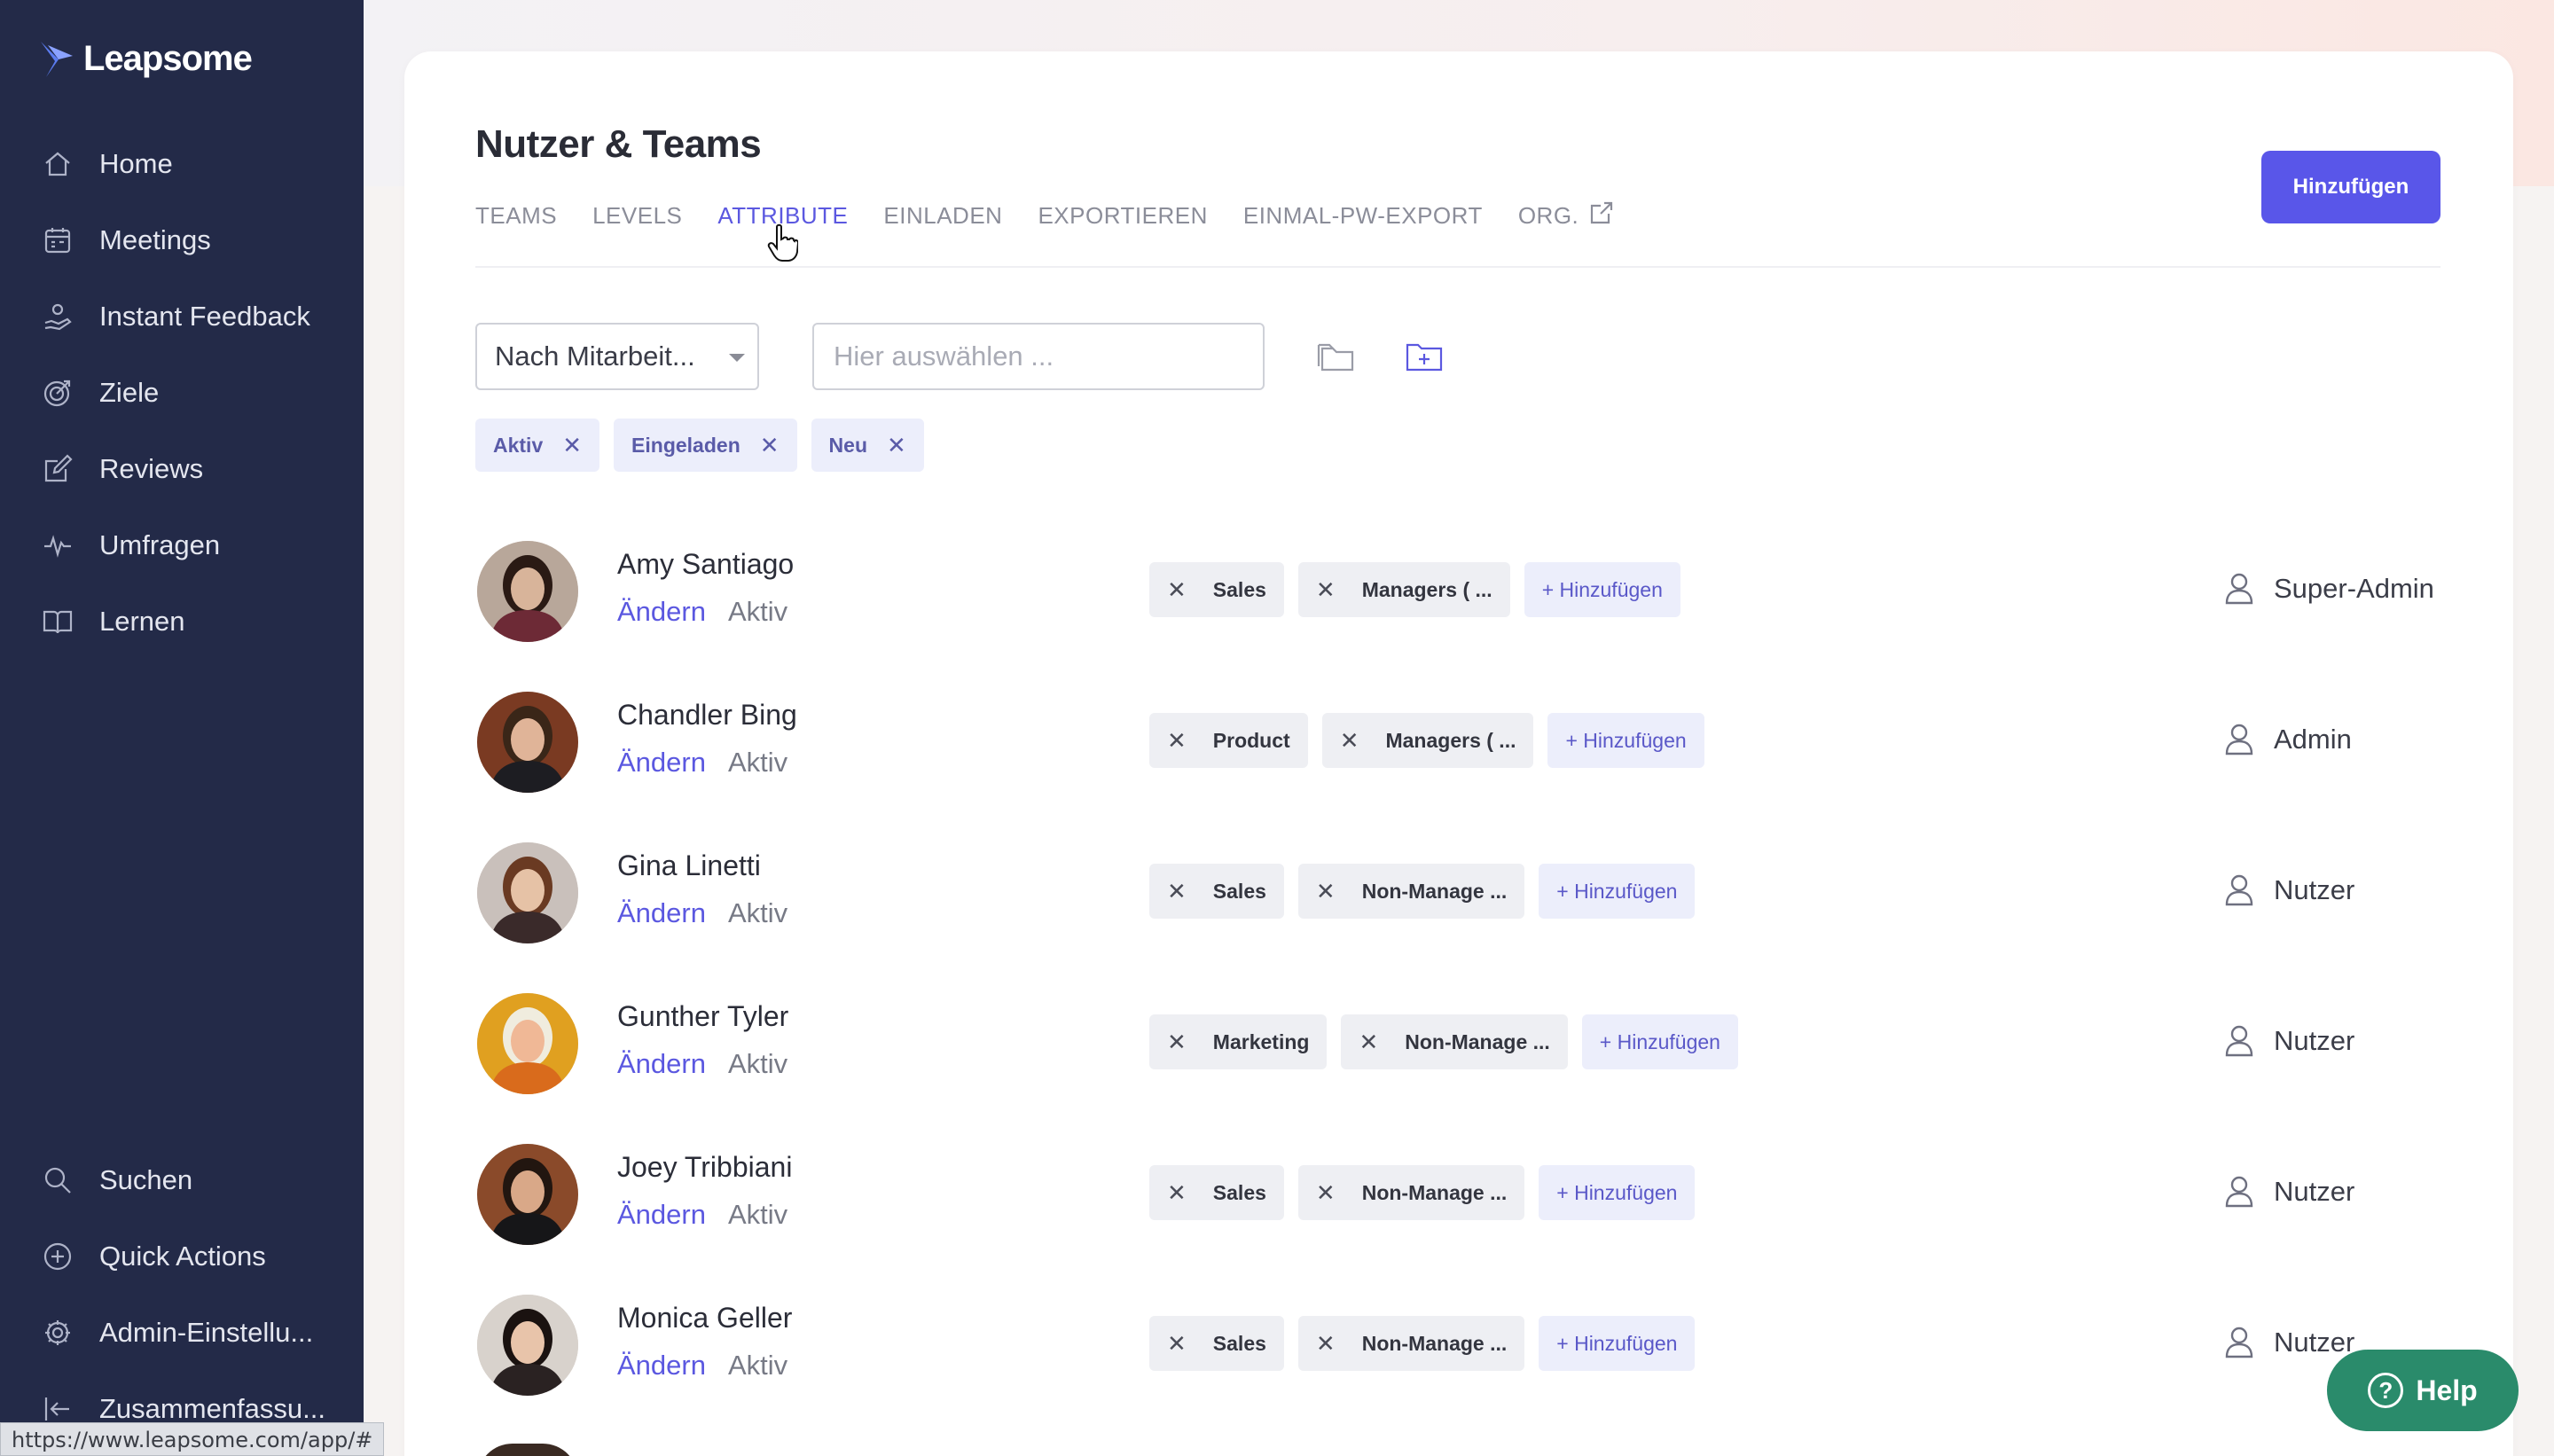  What do you see at coordinates (182, 316) in the screenshot?
I see `sidebar-item-instant-feedback: Instant Feedback` at bounding box center [182, 316].